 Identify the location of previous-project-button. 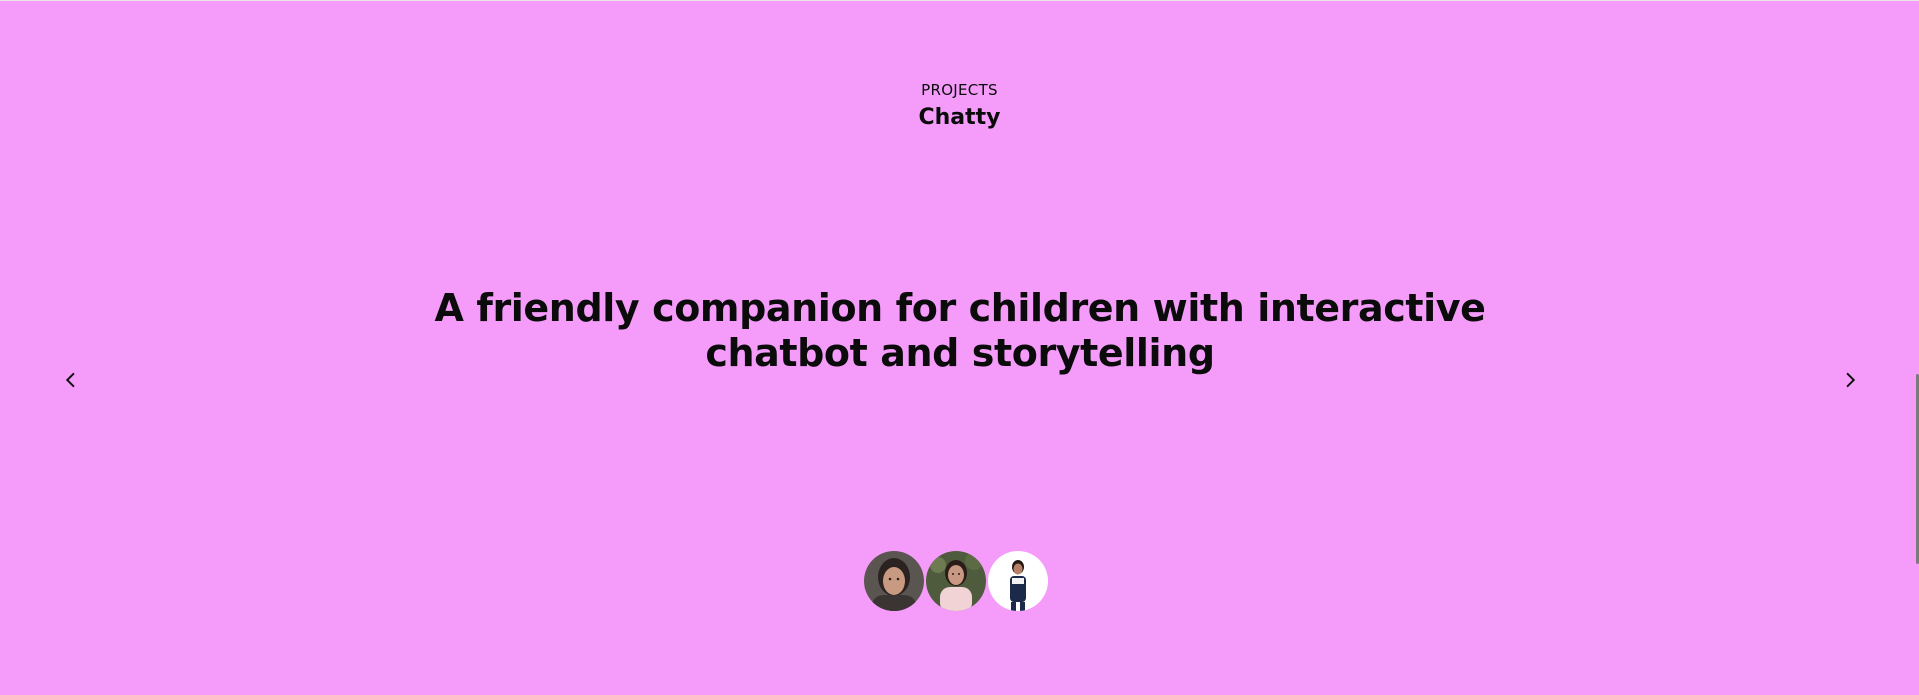
(71, 380).